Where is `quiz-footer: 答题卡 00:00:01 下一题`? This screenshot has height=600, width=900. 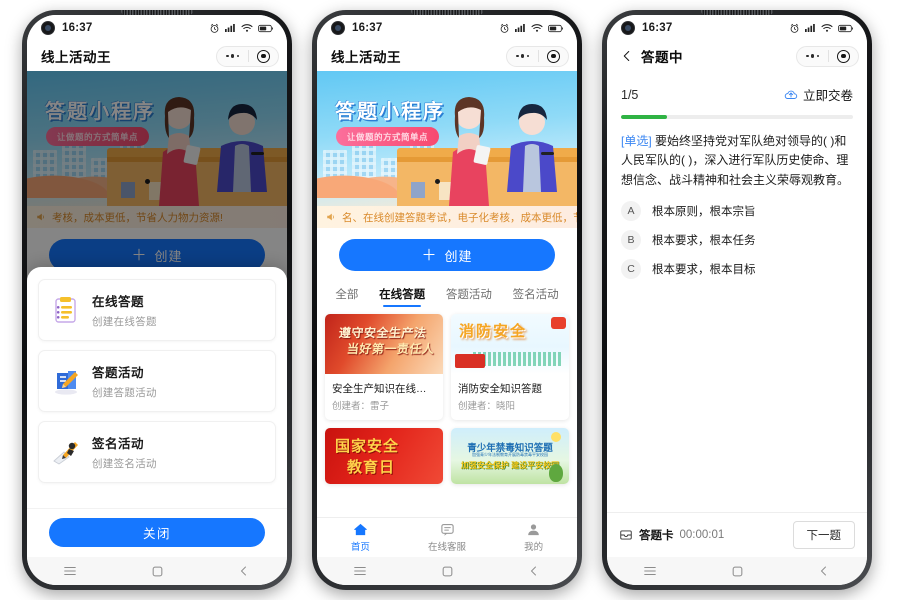
quiz-footer: 答题卡 00:00:01 下一题 is located at coordinates (737, 534).